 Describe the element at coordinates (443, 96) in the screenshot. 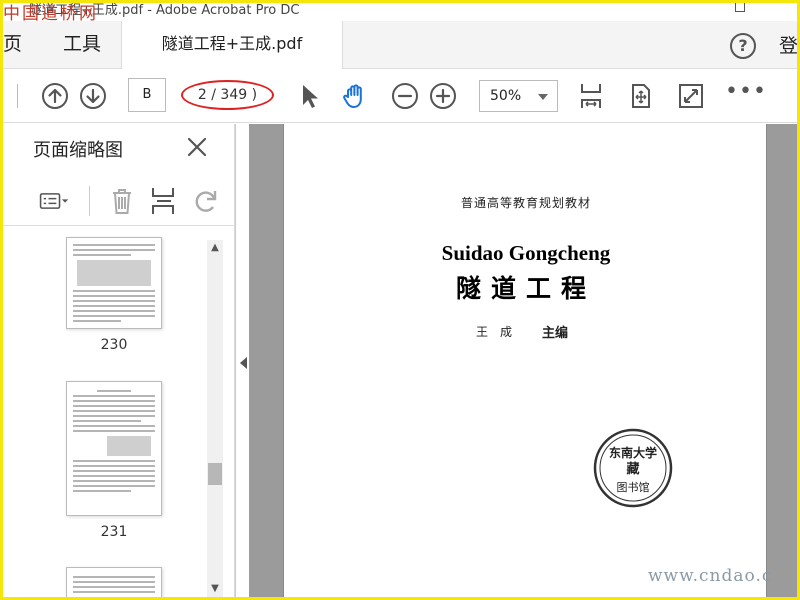

I see `zoom-in-icon` at that location.